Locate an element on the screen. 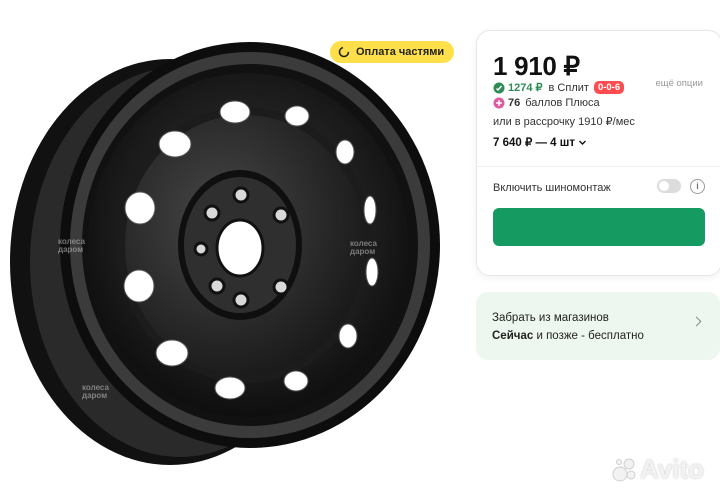 Image resolution: width=720 pixels, height=496 pixels. tire-fitting-toggle is located at coordinates (669, 186).